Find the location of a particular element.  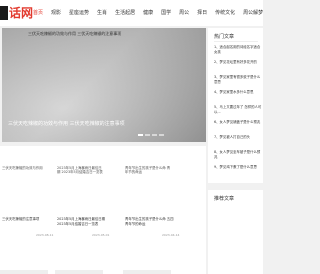

logo-text: 话网 is located at coordinates (21, 13).